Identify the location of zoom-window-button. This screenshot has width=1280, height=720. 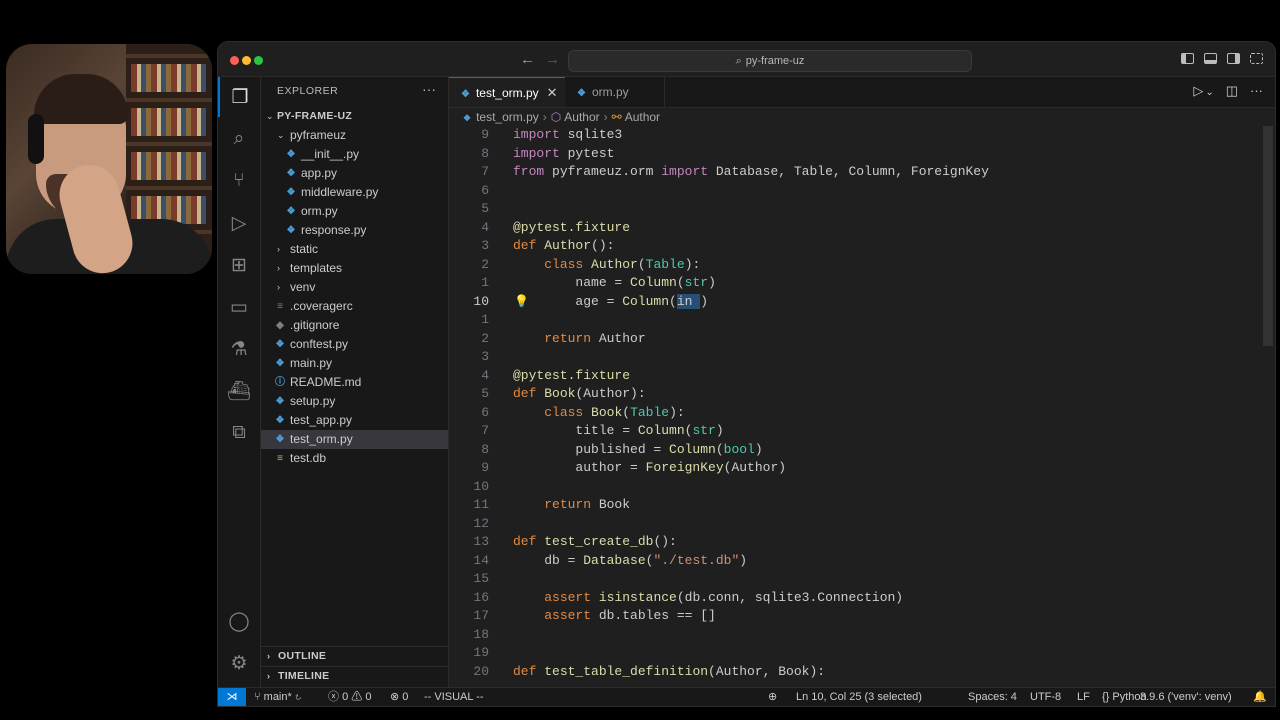
(258, 60).